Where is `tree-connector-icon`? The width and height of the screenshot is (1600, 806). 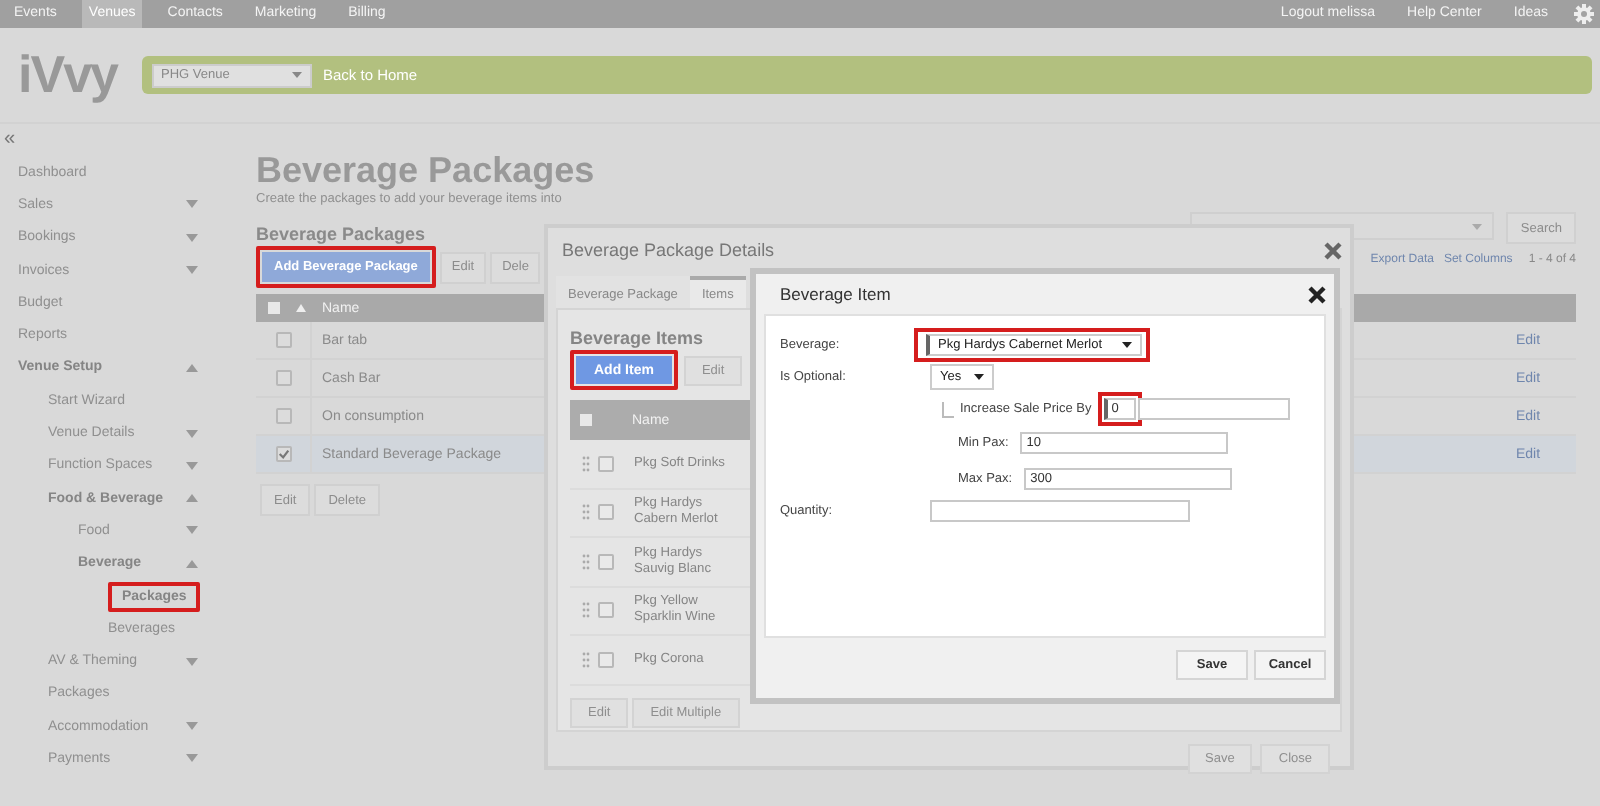 tree-connector-icon is located at coordinates (948, 409).